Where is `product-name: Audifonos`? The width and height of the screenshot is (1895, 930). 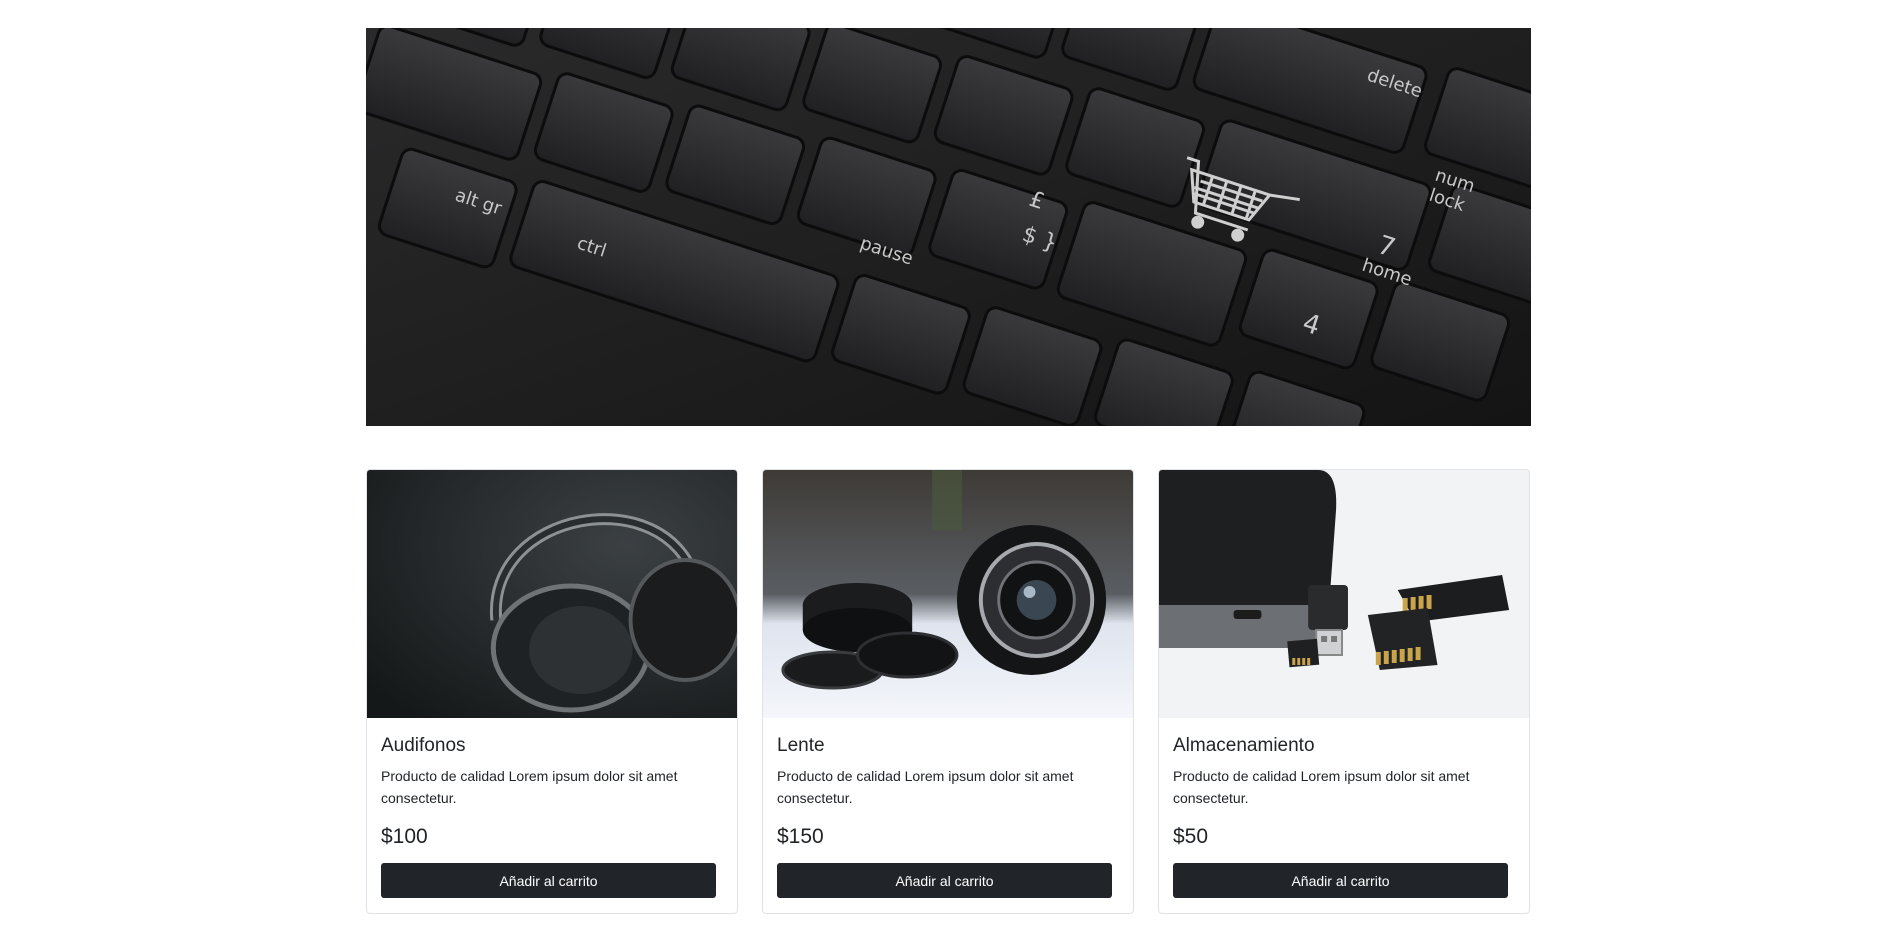
product-name: Audifonos is located at coordinates (423, 745).